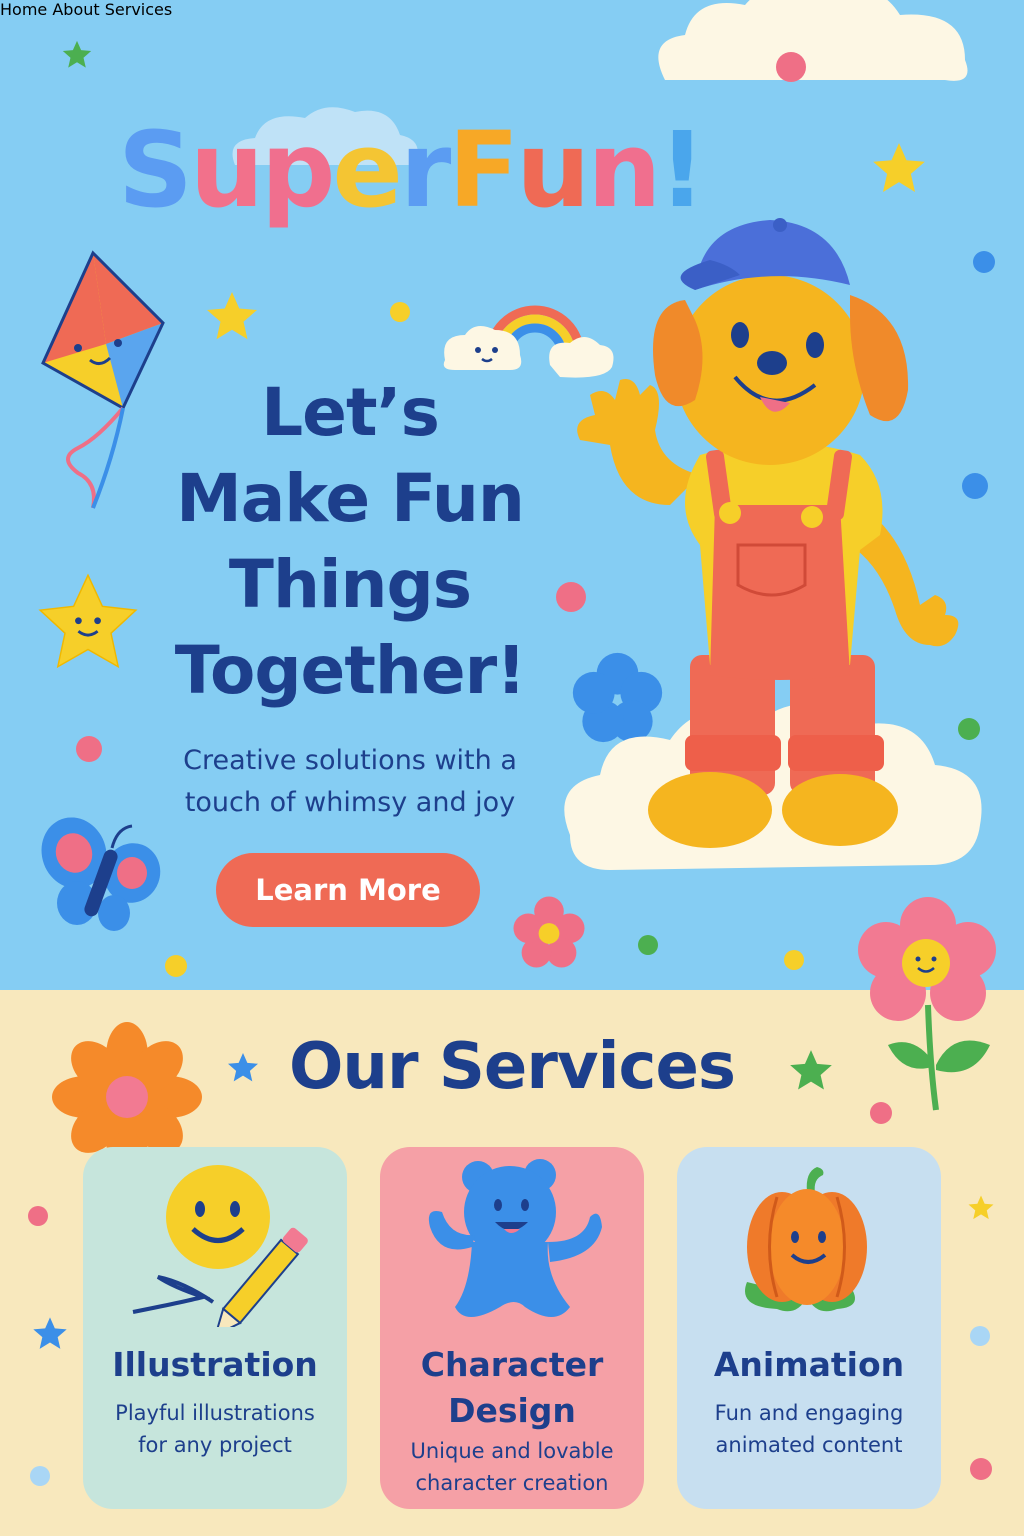  I want to click on card-title: Illustration, so click(215, 1365).